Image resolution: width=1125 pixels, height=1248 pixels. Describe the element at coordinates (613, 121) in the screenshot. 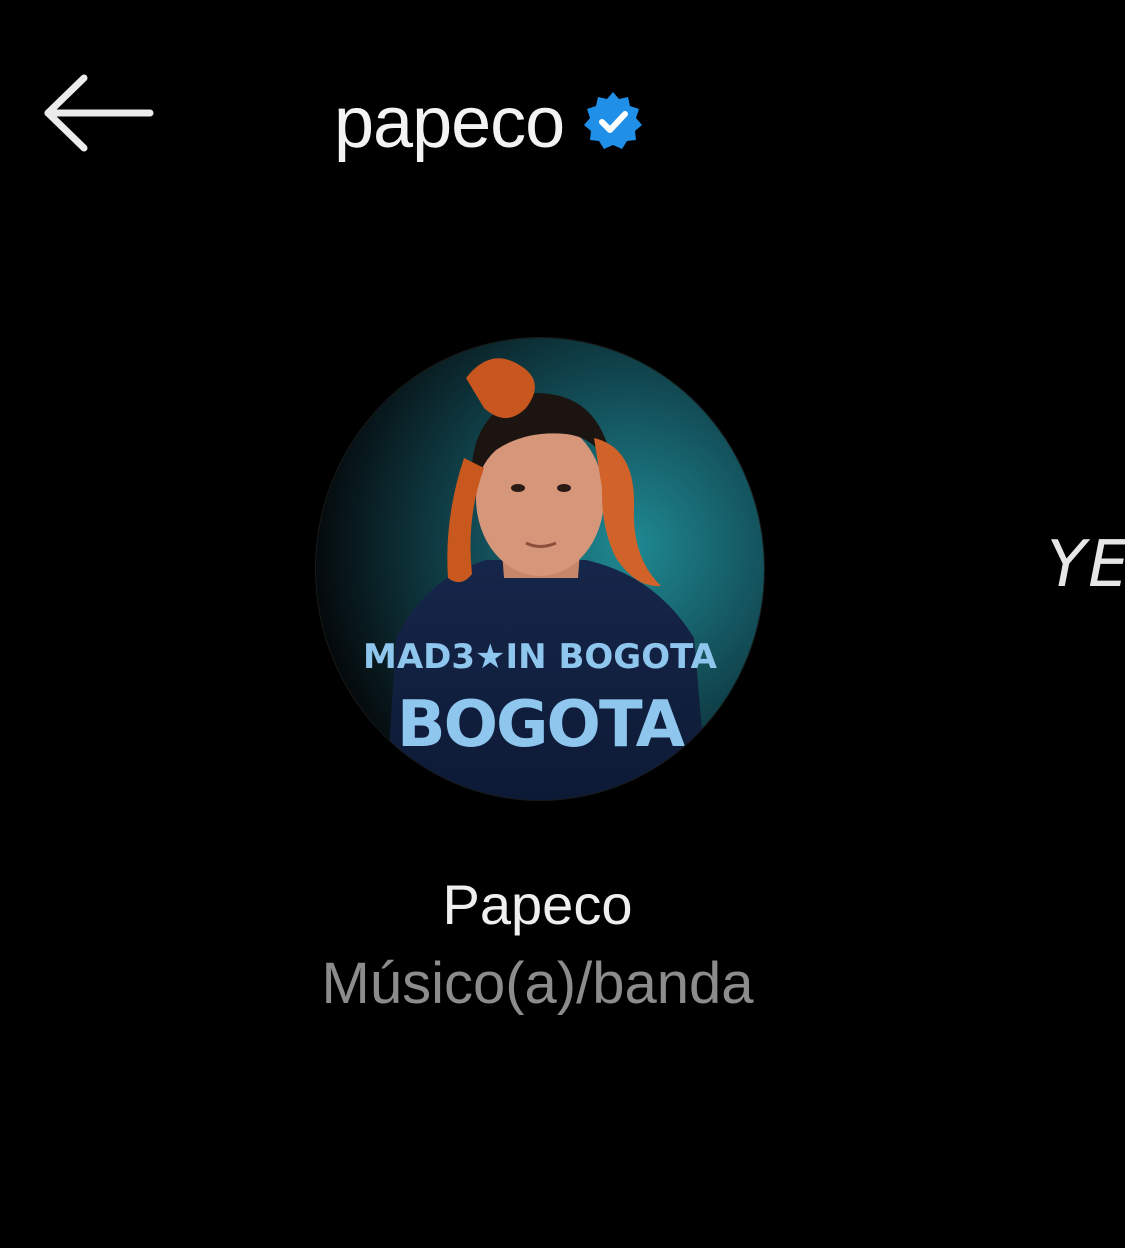

I see `verified-badge-icon` at that location.